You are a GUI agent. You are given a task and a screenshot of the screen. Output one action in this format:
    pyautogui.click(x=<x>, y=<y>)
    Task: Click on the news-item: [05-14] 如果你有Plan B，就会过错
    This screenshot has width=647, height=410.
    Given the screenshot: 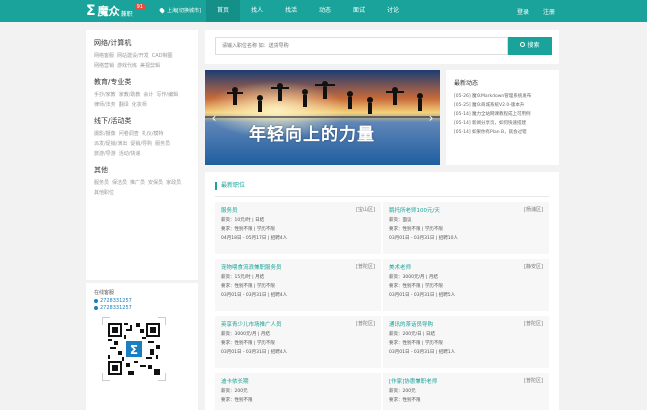 What is the action you would take?
    pyautogui.click(x=502, y=132)
    